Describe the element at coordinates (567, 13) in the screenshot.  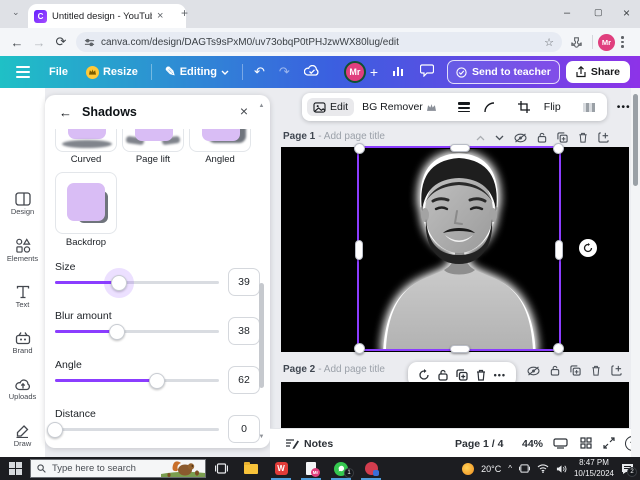
I see `window-minimize-button: –` at that location.